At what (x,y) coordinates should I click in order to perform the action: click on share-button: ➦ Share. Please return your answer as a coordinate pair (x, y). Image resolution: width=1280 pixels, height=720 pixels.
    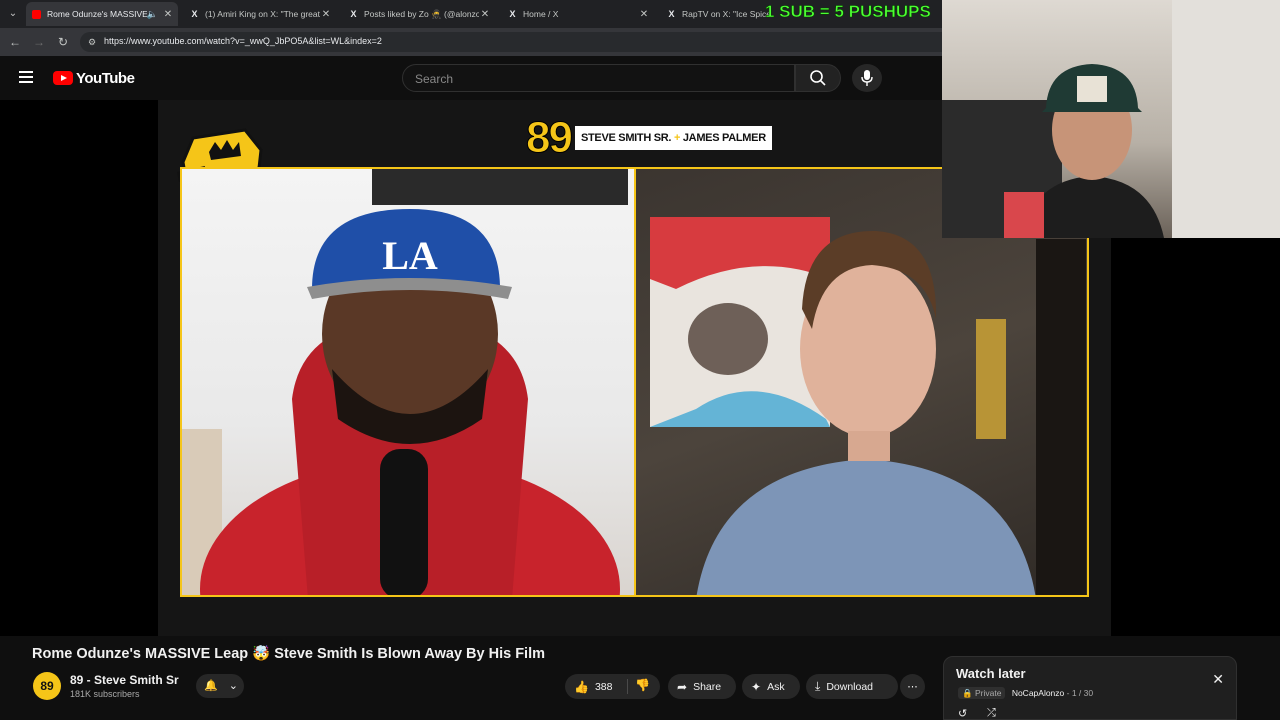
    Looking at the image, I should click on (702, 686).